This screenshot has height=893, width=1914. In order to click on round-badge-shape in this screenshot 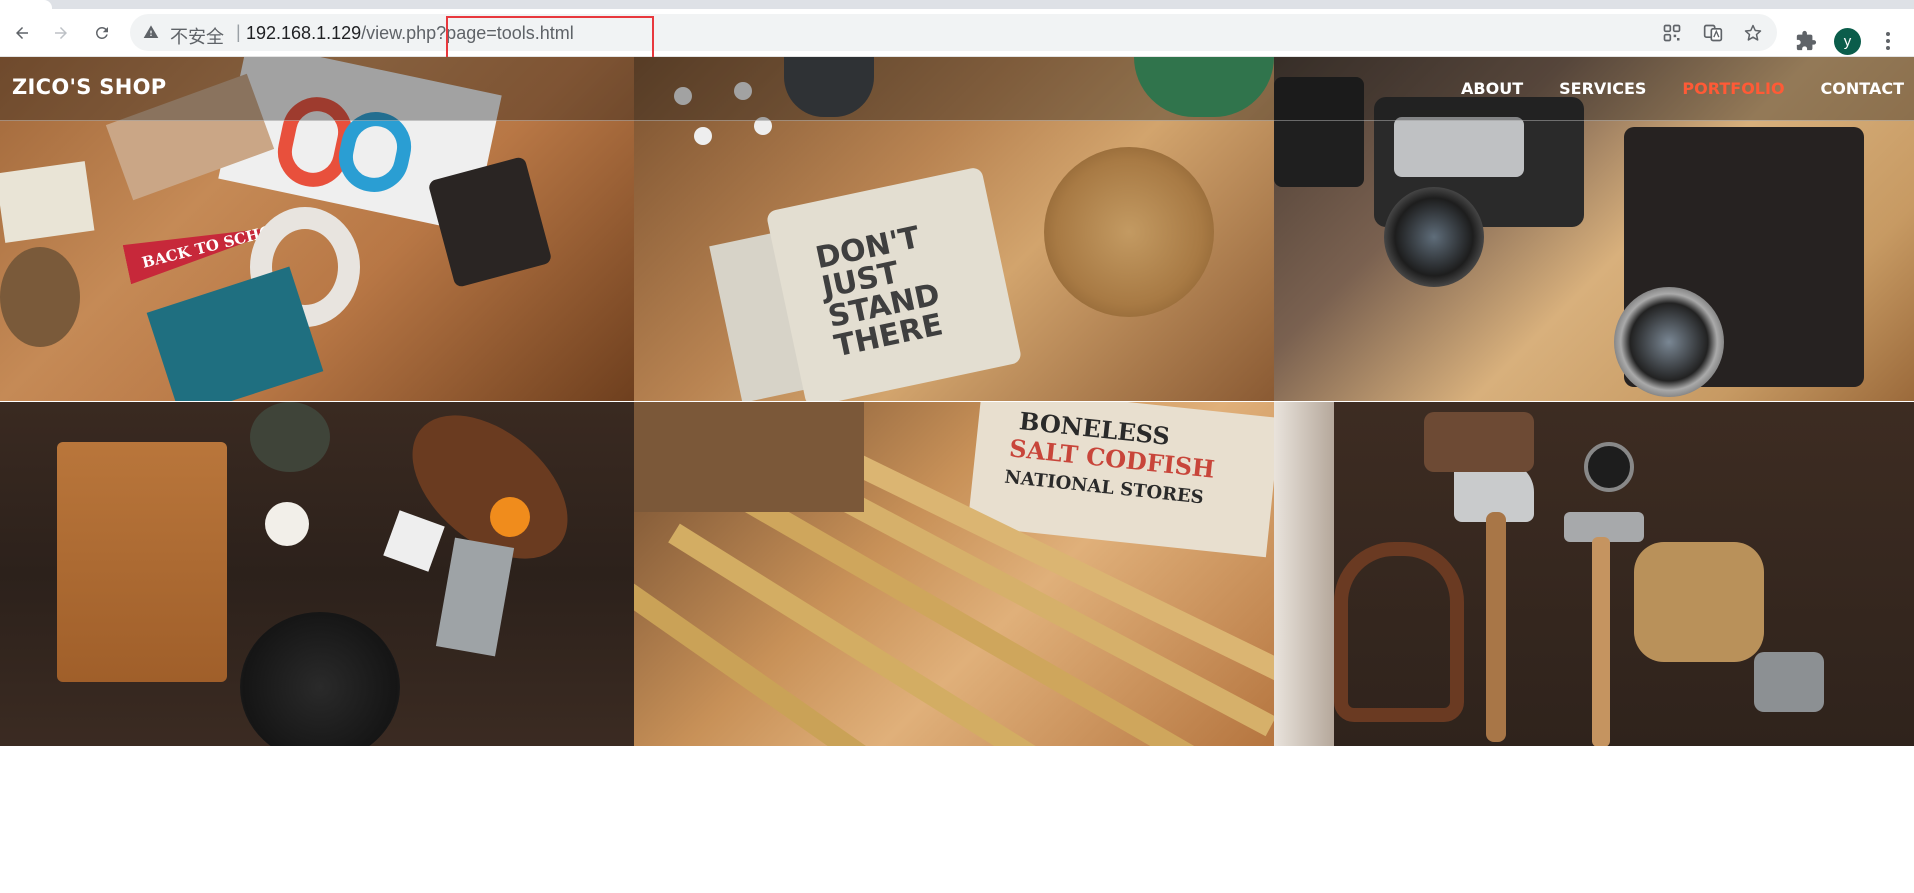, I will do `click(40, 297)`.